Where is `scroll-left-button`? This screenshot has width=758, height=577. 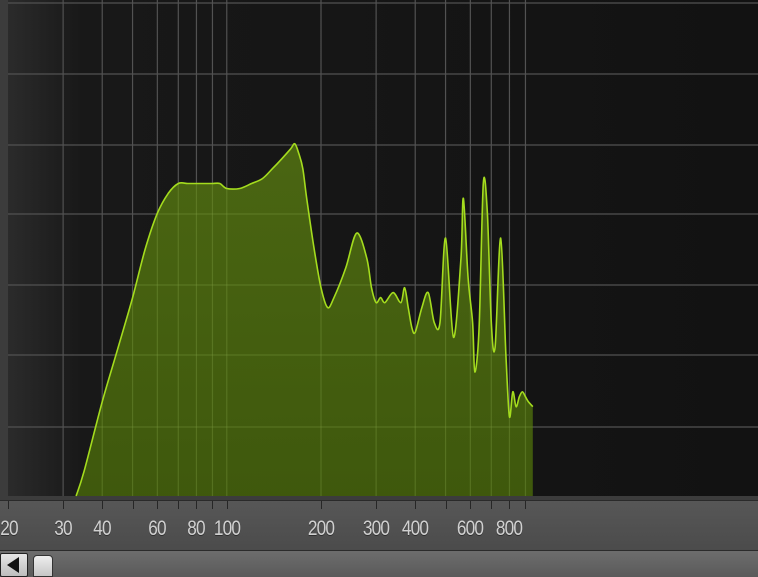 scroll-left-button is located at coordinates (14, 565).